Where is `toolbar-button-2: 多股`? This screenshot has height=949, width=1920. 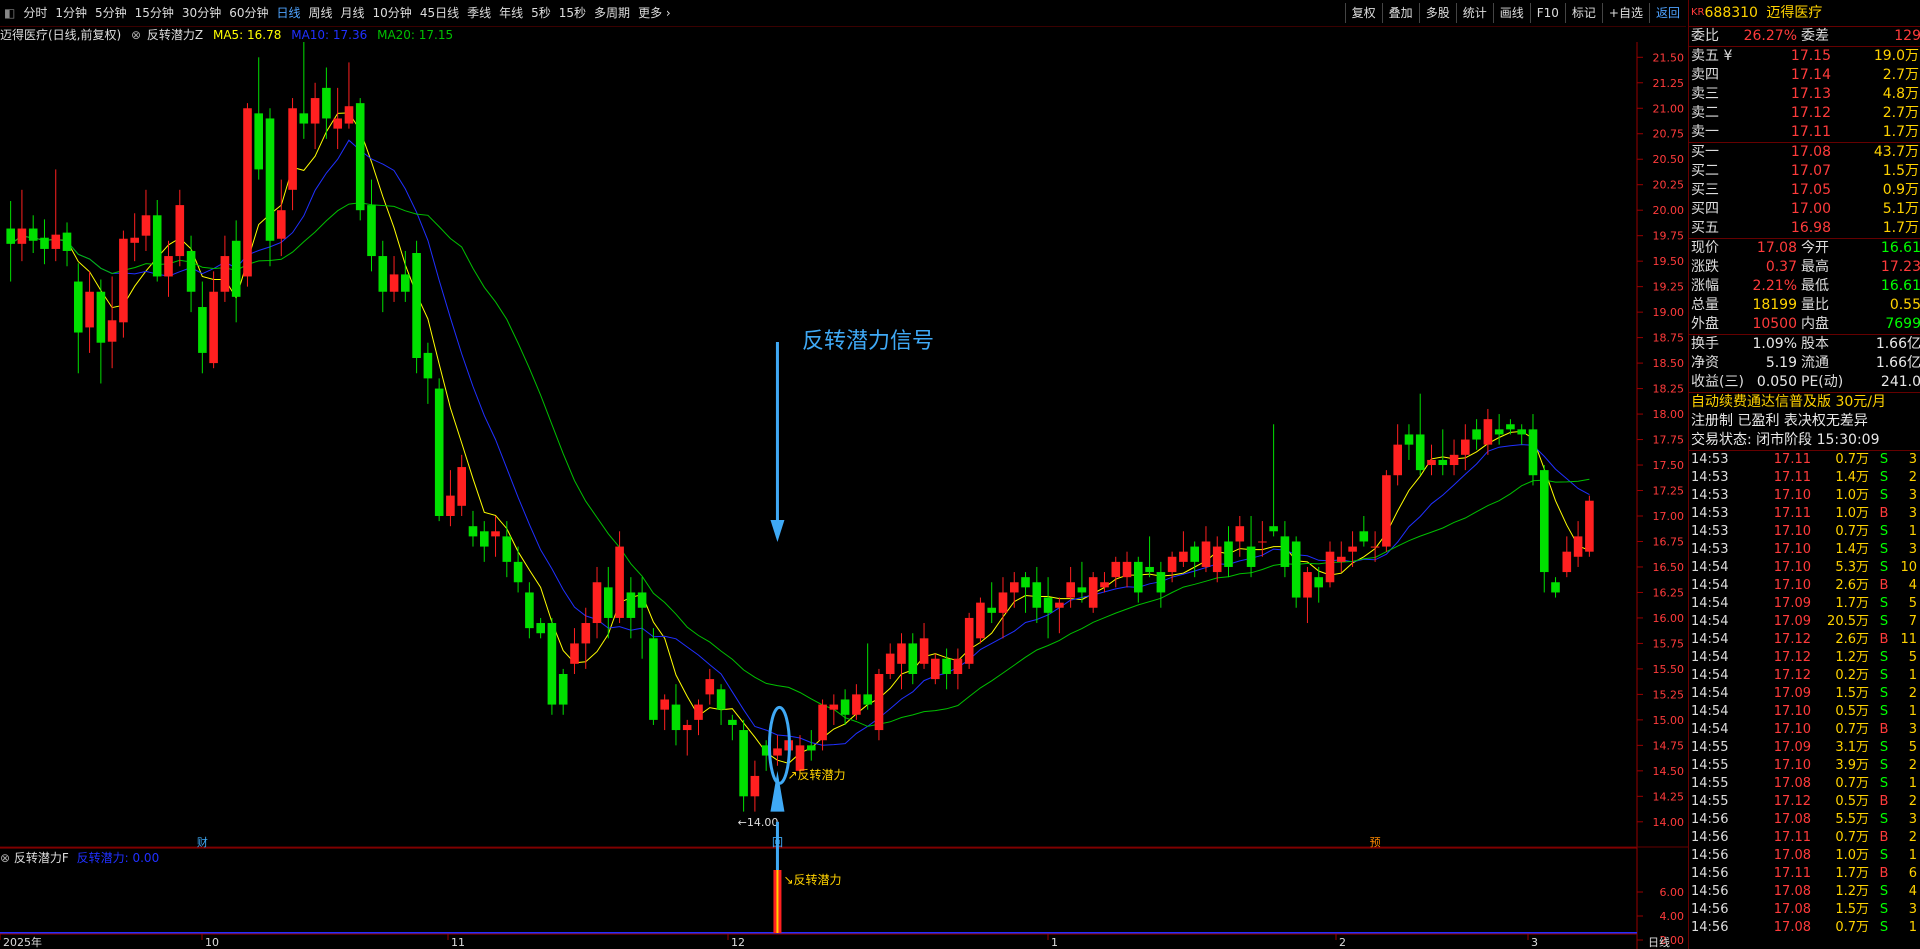
toolbar-button-2: 多股 is located at coordinates (1437, 13).